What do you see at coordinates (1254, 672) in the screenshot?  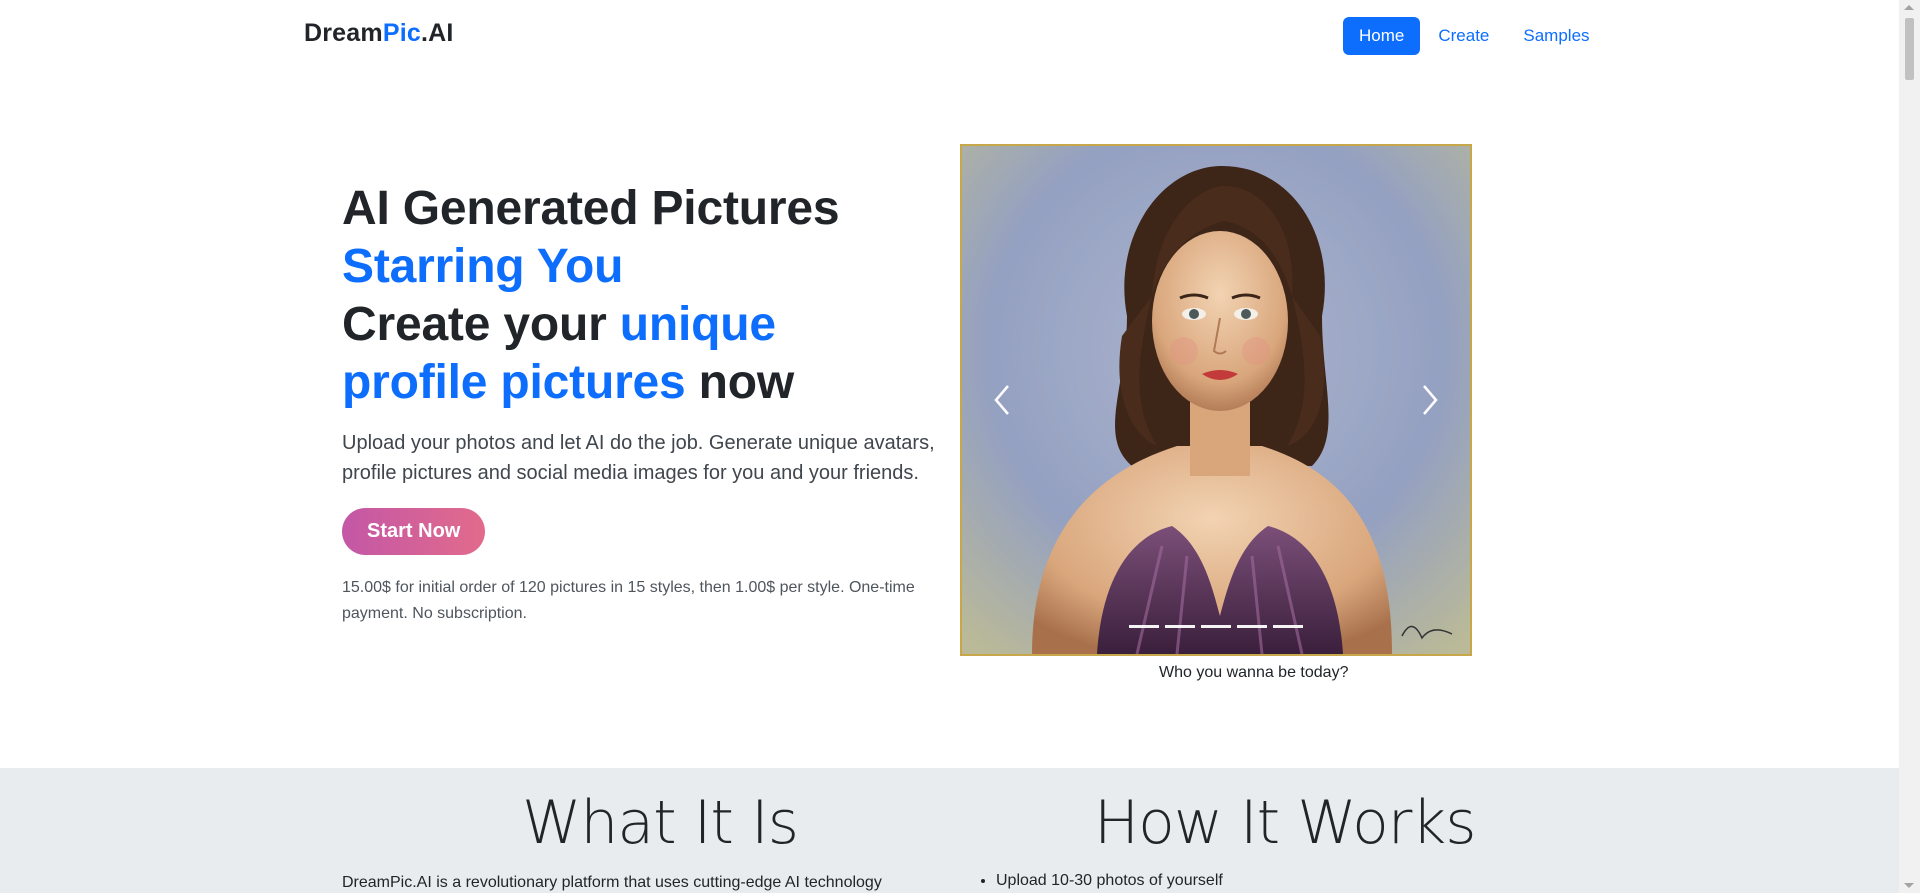 I see `carousel-caption: Who you wanna be today?` at bounding box center [1254, 672].